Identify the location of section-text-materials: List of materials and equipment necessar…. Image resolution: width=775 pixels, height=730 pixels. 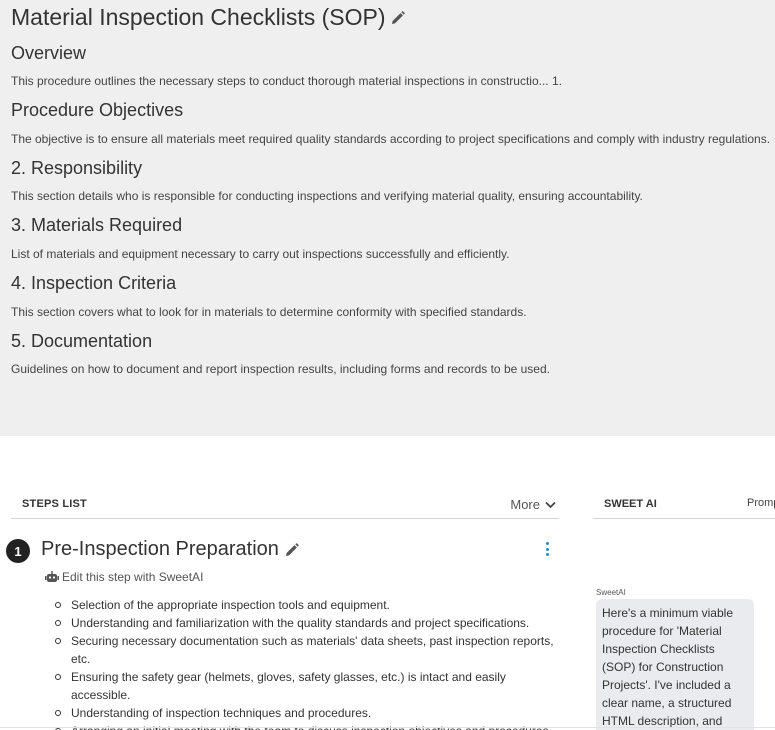
(260, 254).